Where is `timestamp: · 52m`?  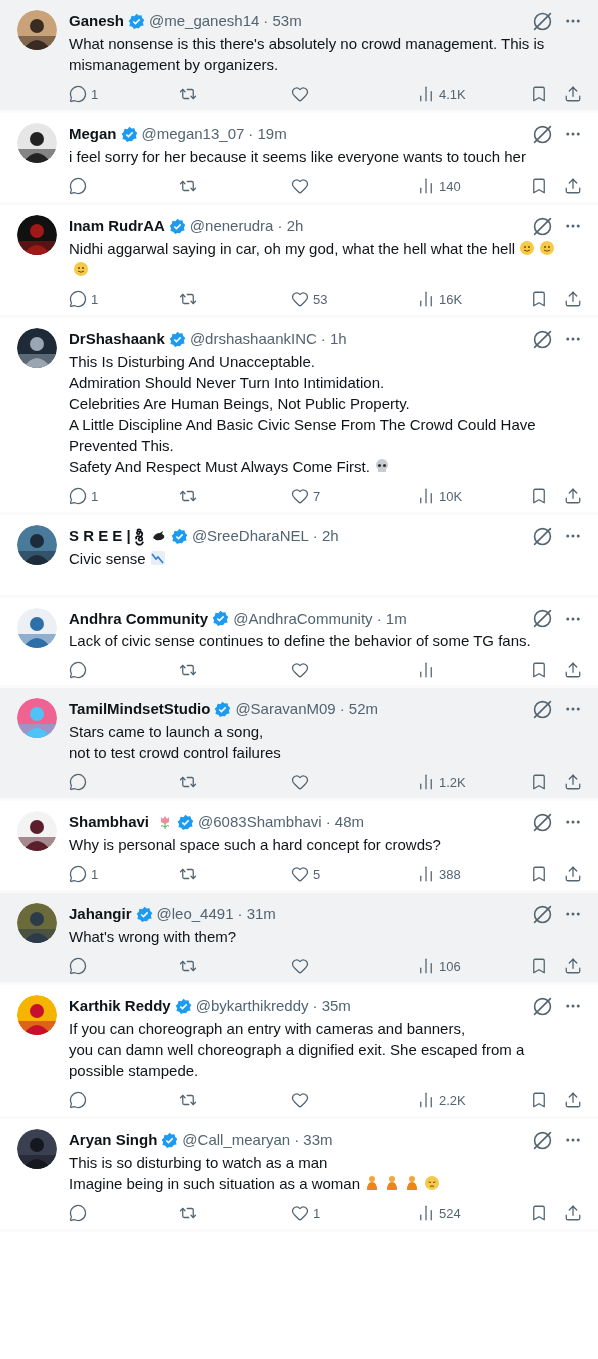
timestamp: · 52m is located at coordinates (358, 709).